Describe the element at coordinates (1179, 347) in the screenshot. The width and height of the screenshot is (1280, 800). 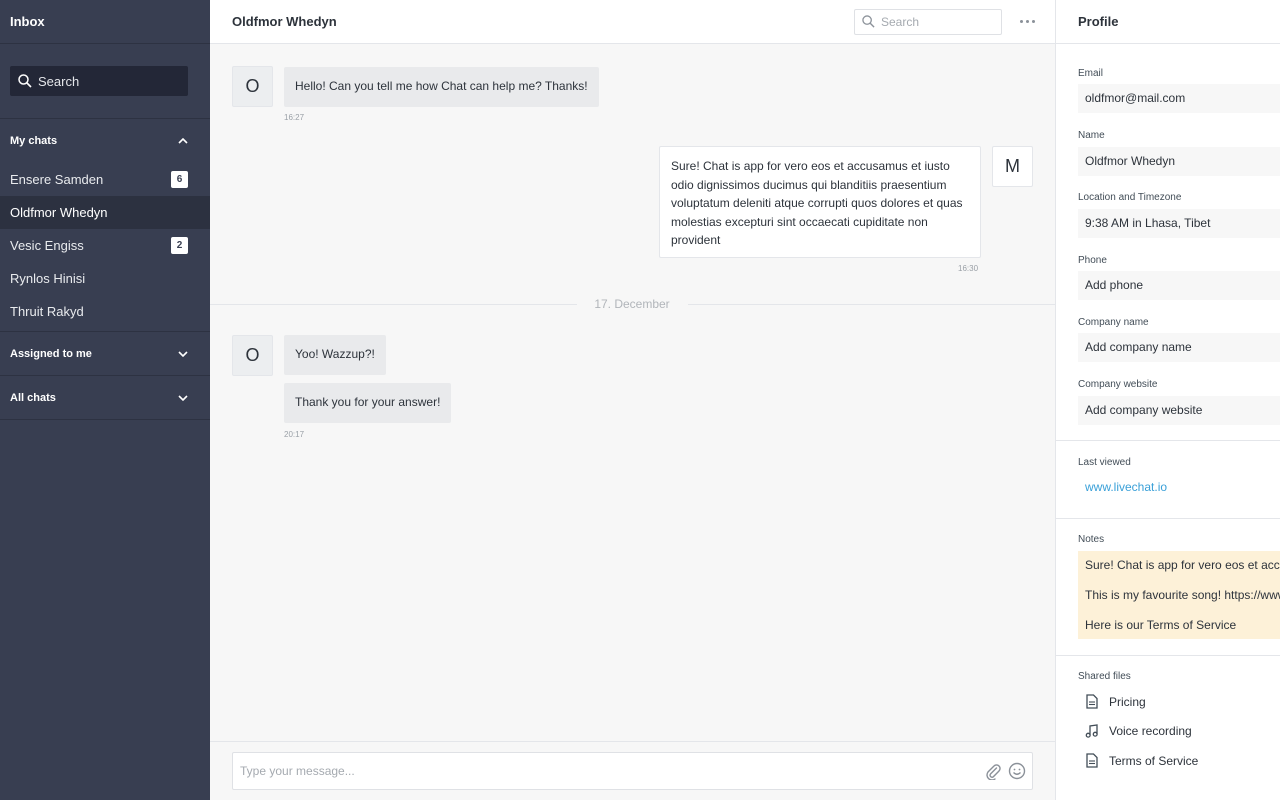
I see `company-name-field: Add company name` at that location.